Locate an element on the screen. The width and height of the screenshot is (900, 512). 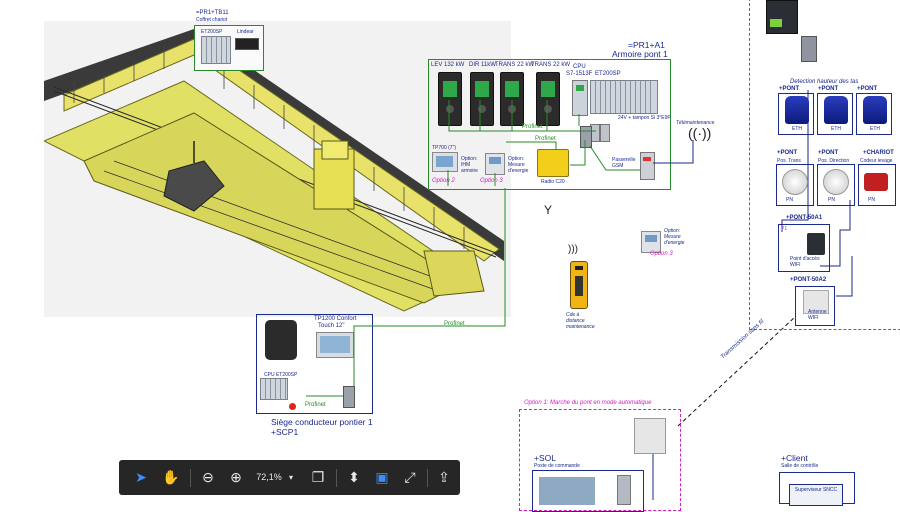
viewer-toolbar: ➤ ✋ ⊖ ⊕ 72,1% ▾ ❐ ⬍ ▣ ⤢ ⇪ is located at coordinates (289, 477).